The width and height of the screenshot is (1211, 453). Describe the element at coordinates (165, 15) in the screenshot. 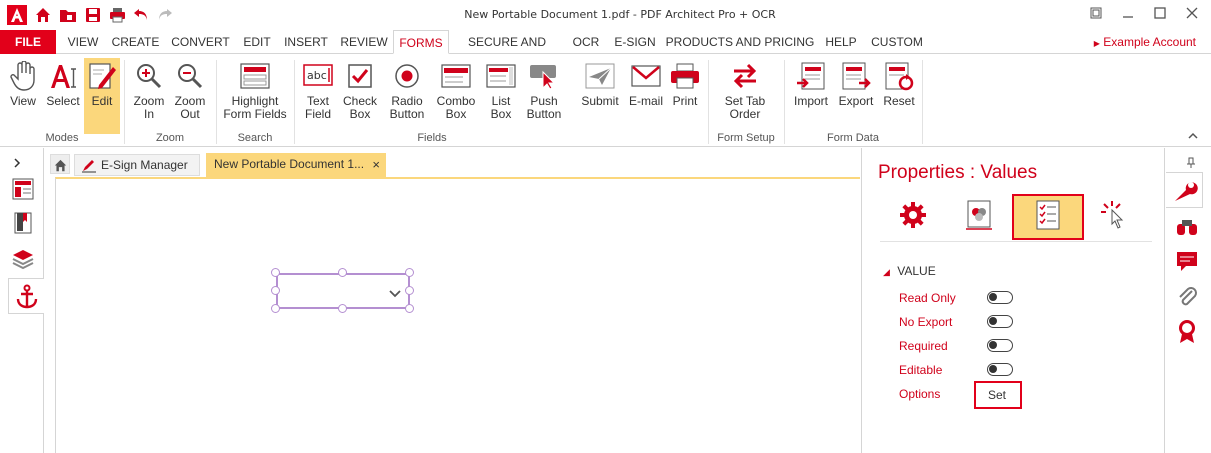

I see `redo-icon` at that location.